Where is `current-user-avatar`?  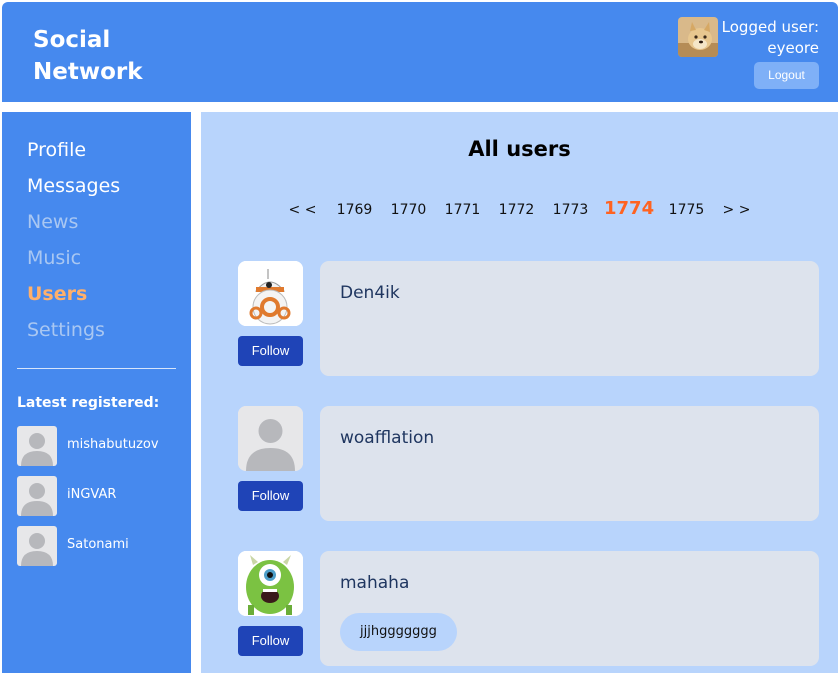 current-user-avatar is located at coordinates (698, 37).